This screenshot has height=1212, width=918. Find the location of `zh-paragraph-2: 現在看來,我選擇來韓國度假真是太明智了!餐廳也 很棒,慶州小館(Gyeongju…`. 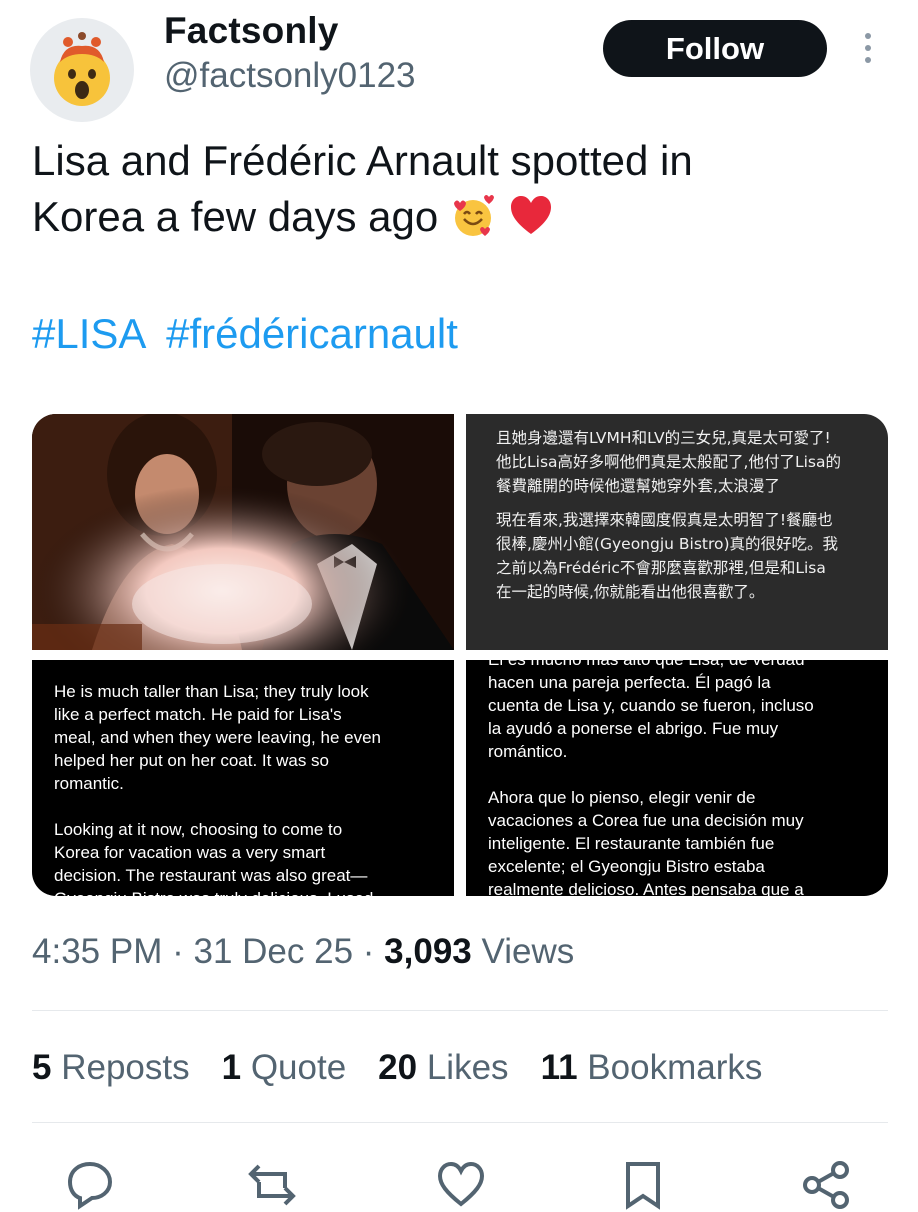

zh-paragraph-2: 現在看來,我選擇來韓國度假真是太明智了!餐廳也 很棒,慶州小館(Gyeongju… is located at coordinates (667, 556).